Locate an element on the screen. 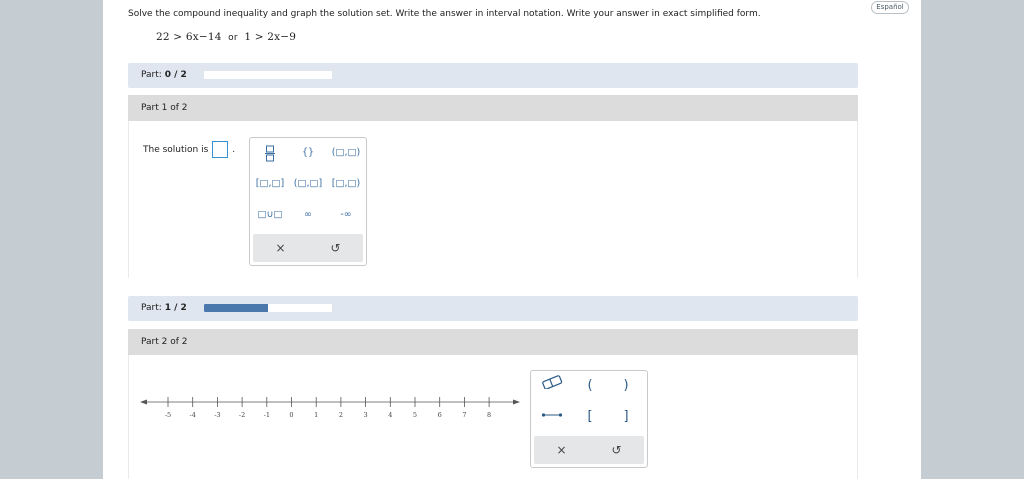 The image size is (1024, 479). clear-button: × is located at coordinates (280, 248).